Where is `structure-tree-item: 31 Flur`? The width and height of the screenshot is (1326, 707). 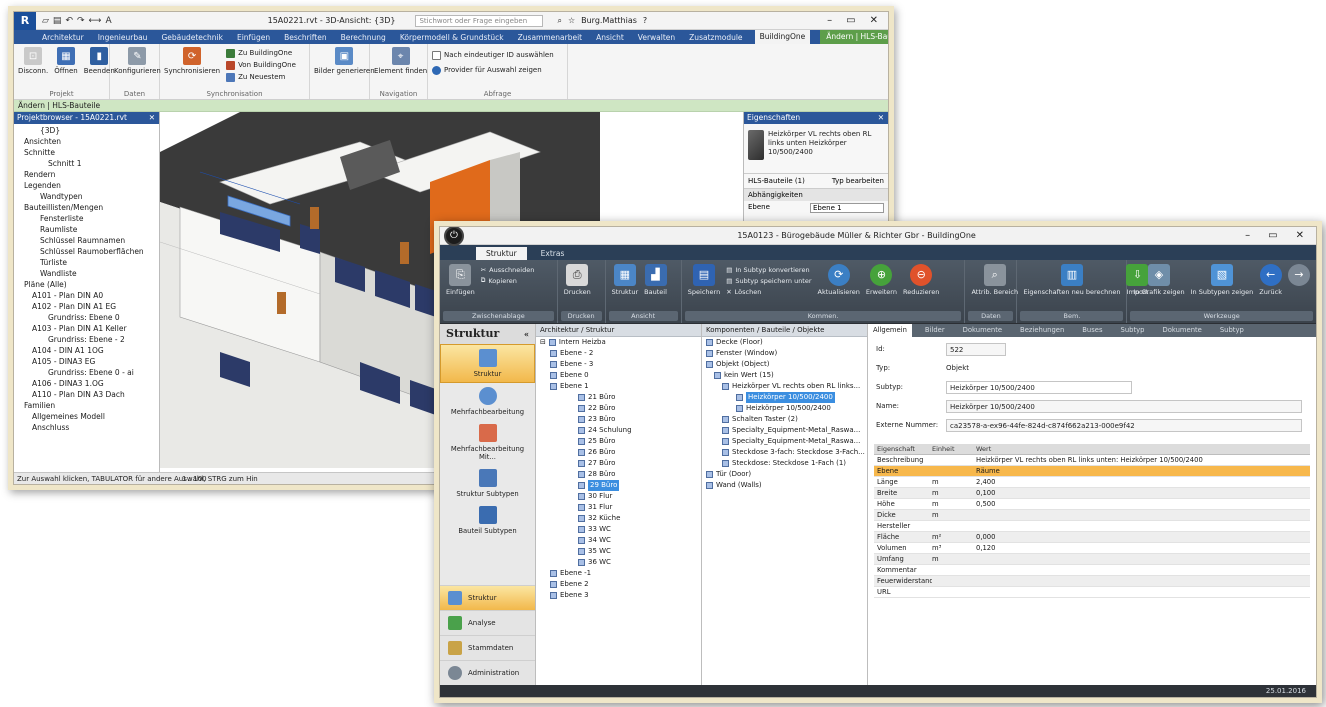
structure-tree-item: 31 Flur is located at coordinates (618, 507).